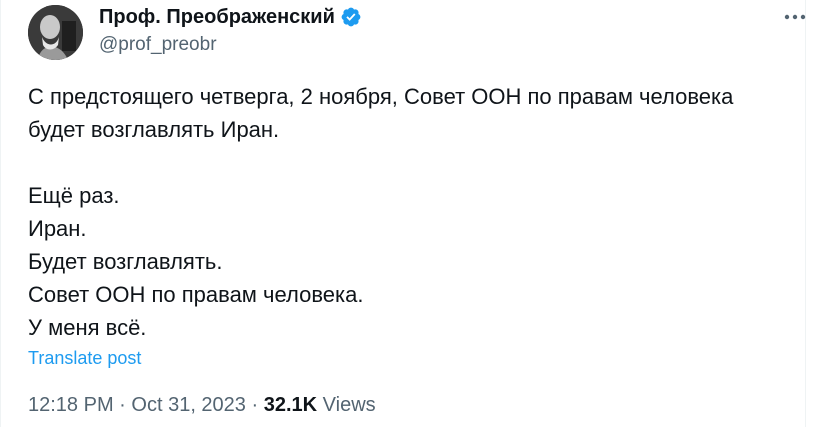 This screenshot has width=833, height=427. What do you see at coordinates (408, 162) in the screenshot?
I see `post-line-gap` at bounding box center [408, 162].